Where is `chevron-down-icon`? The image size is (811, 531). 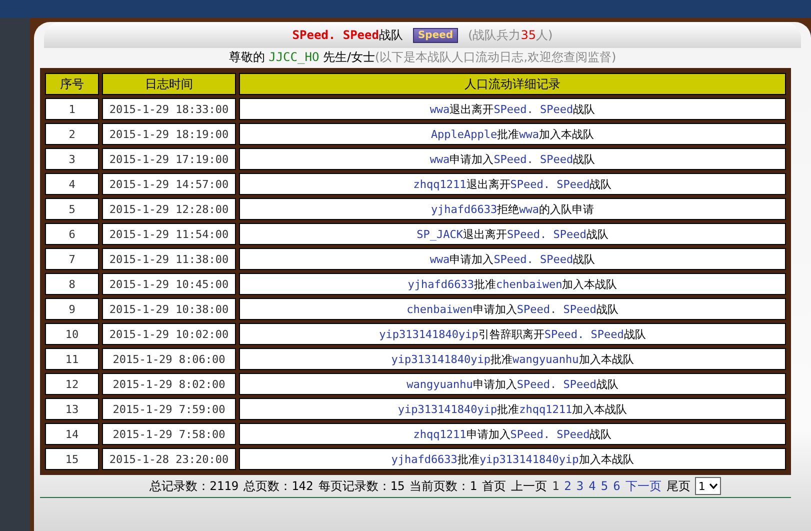
chevron-down-icon is located at coordinates (713, 486).